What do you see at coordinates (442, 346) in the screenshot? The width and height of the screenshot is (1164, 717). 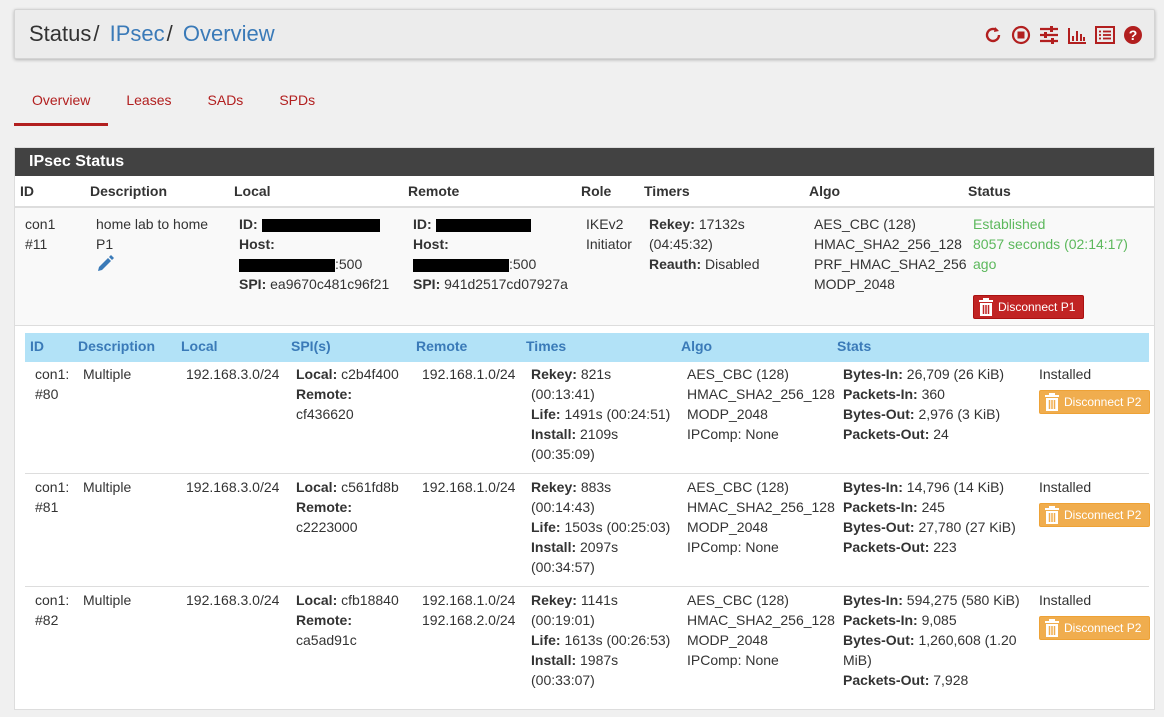 I see `p2-header-remote: Remote` at bounding box center [442, 346].